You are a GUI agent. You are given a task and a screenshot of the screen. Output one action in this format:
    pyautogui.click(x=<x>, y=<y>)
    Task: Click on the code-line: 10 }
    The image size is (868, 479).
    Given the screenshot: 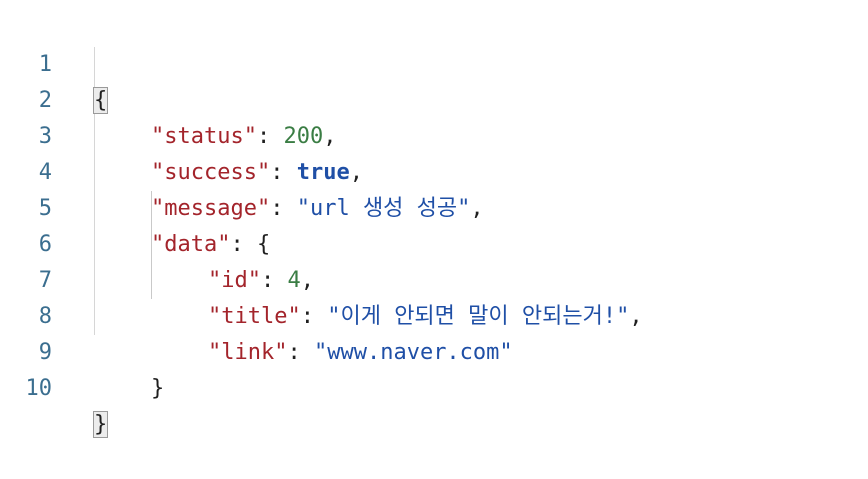 What is the action you would take?
    pyautogui.click(x=54, y=386)
    